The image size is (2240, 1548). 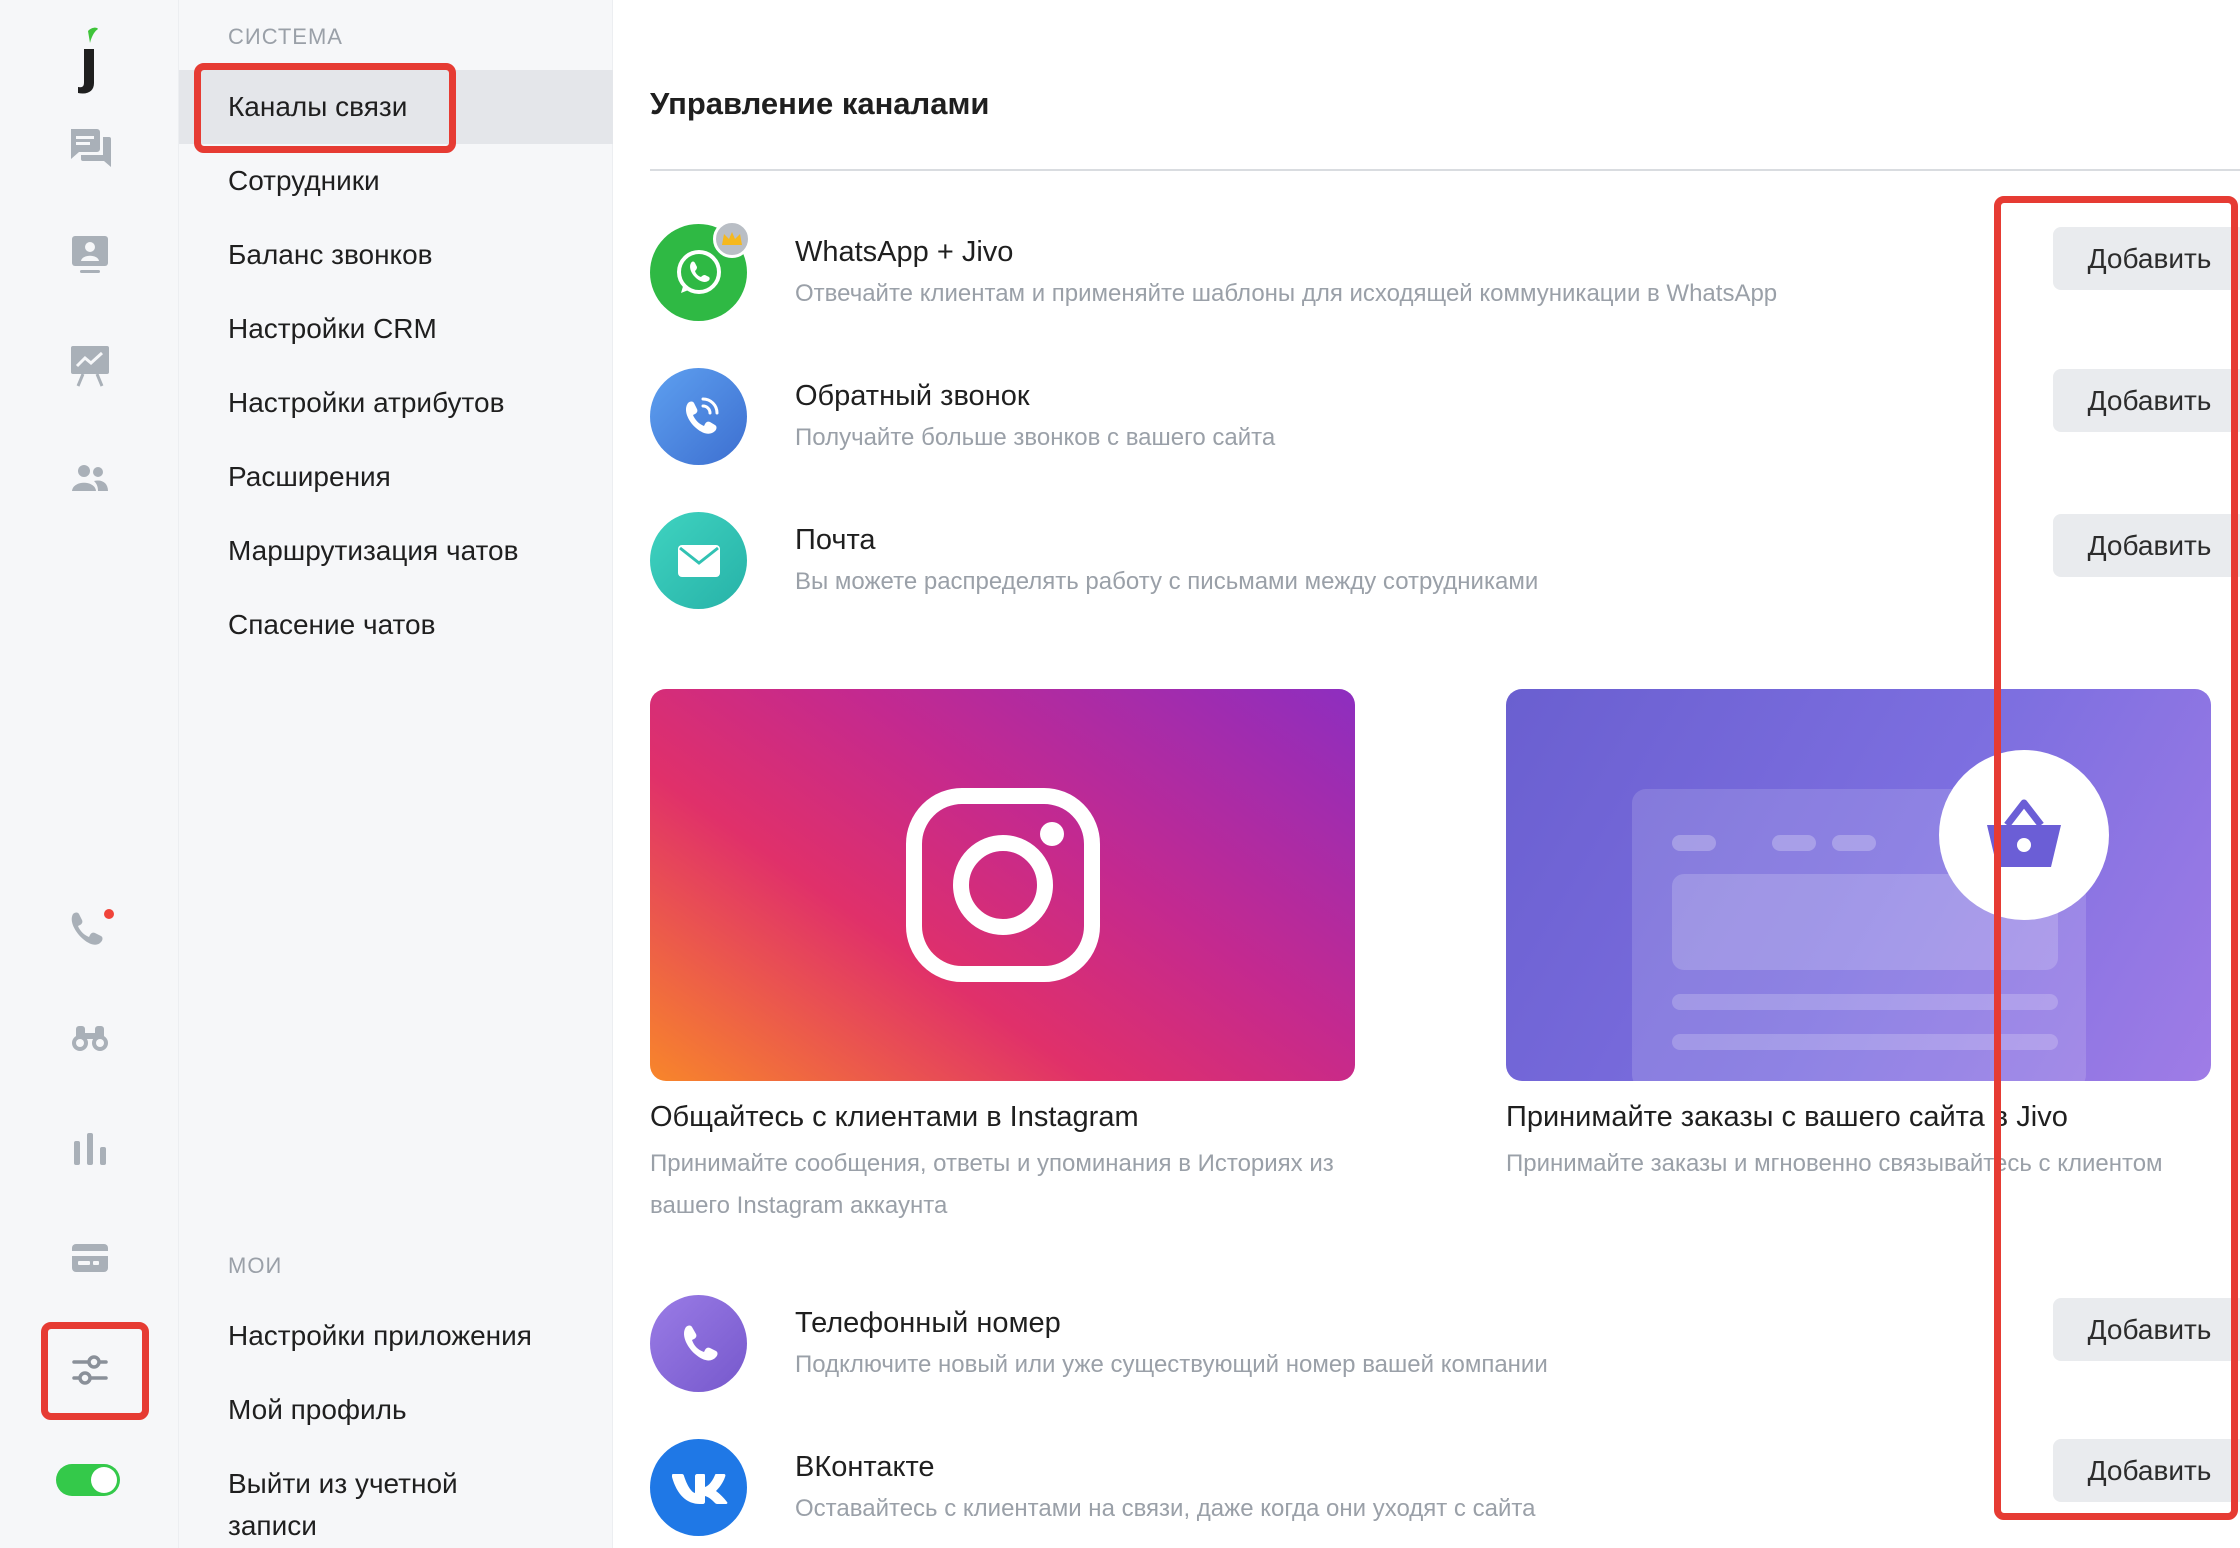 I want to click on basket-bubble, so click(x=2024, y=835).